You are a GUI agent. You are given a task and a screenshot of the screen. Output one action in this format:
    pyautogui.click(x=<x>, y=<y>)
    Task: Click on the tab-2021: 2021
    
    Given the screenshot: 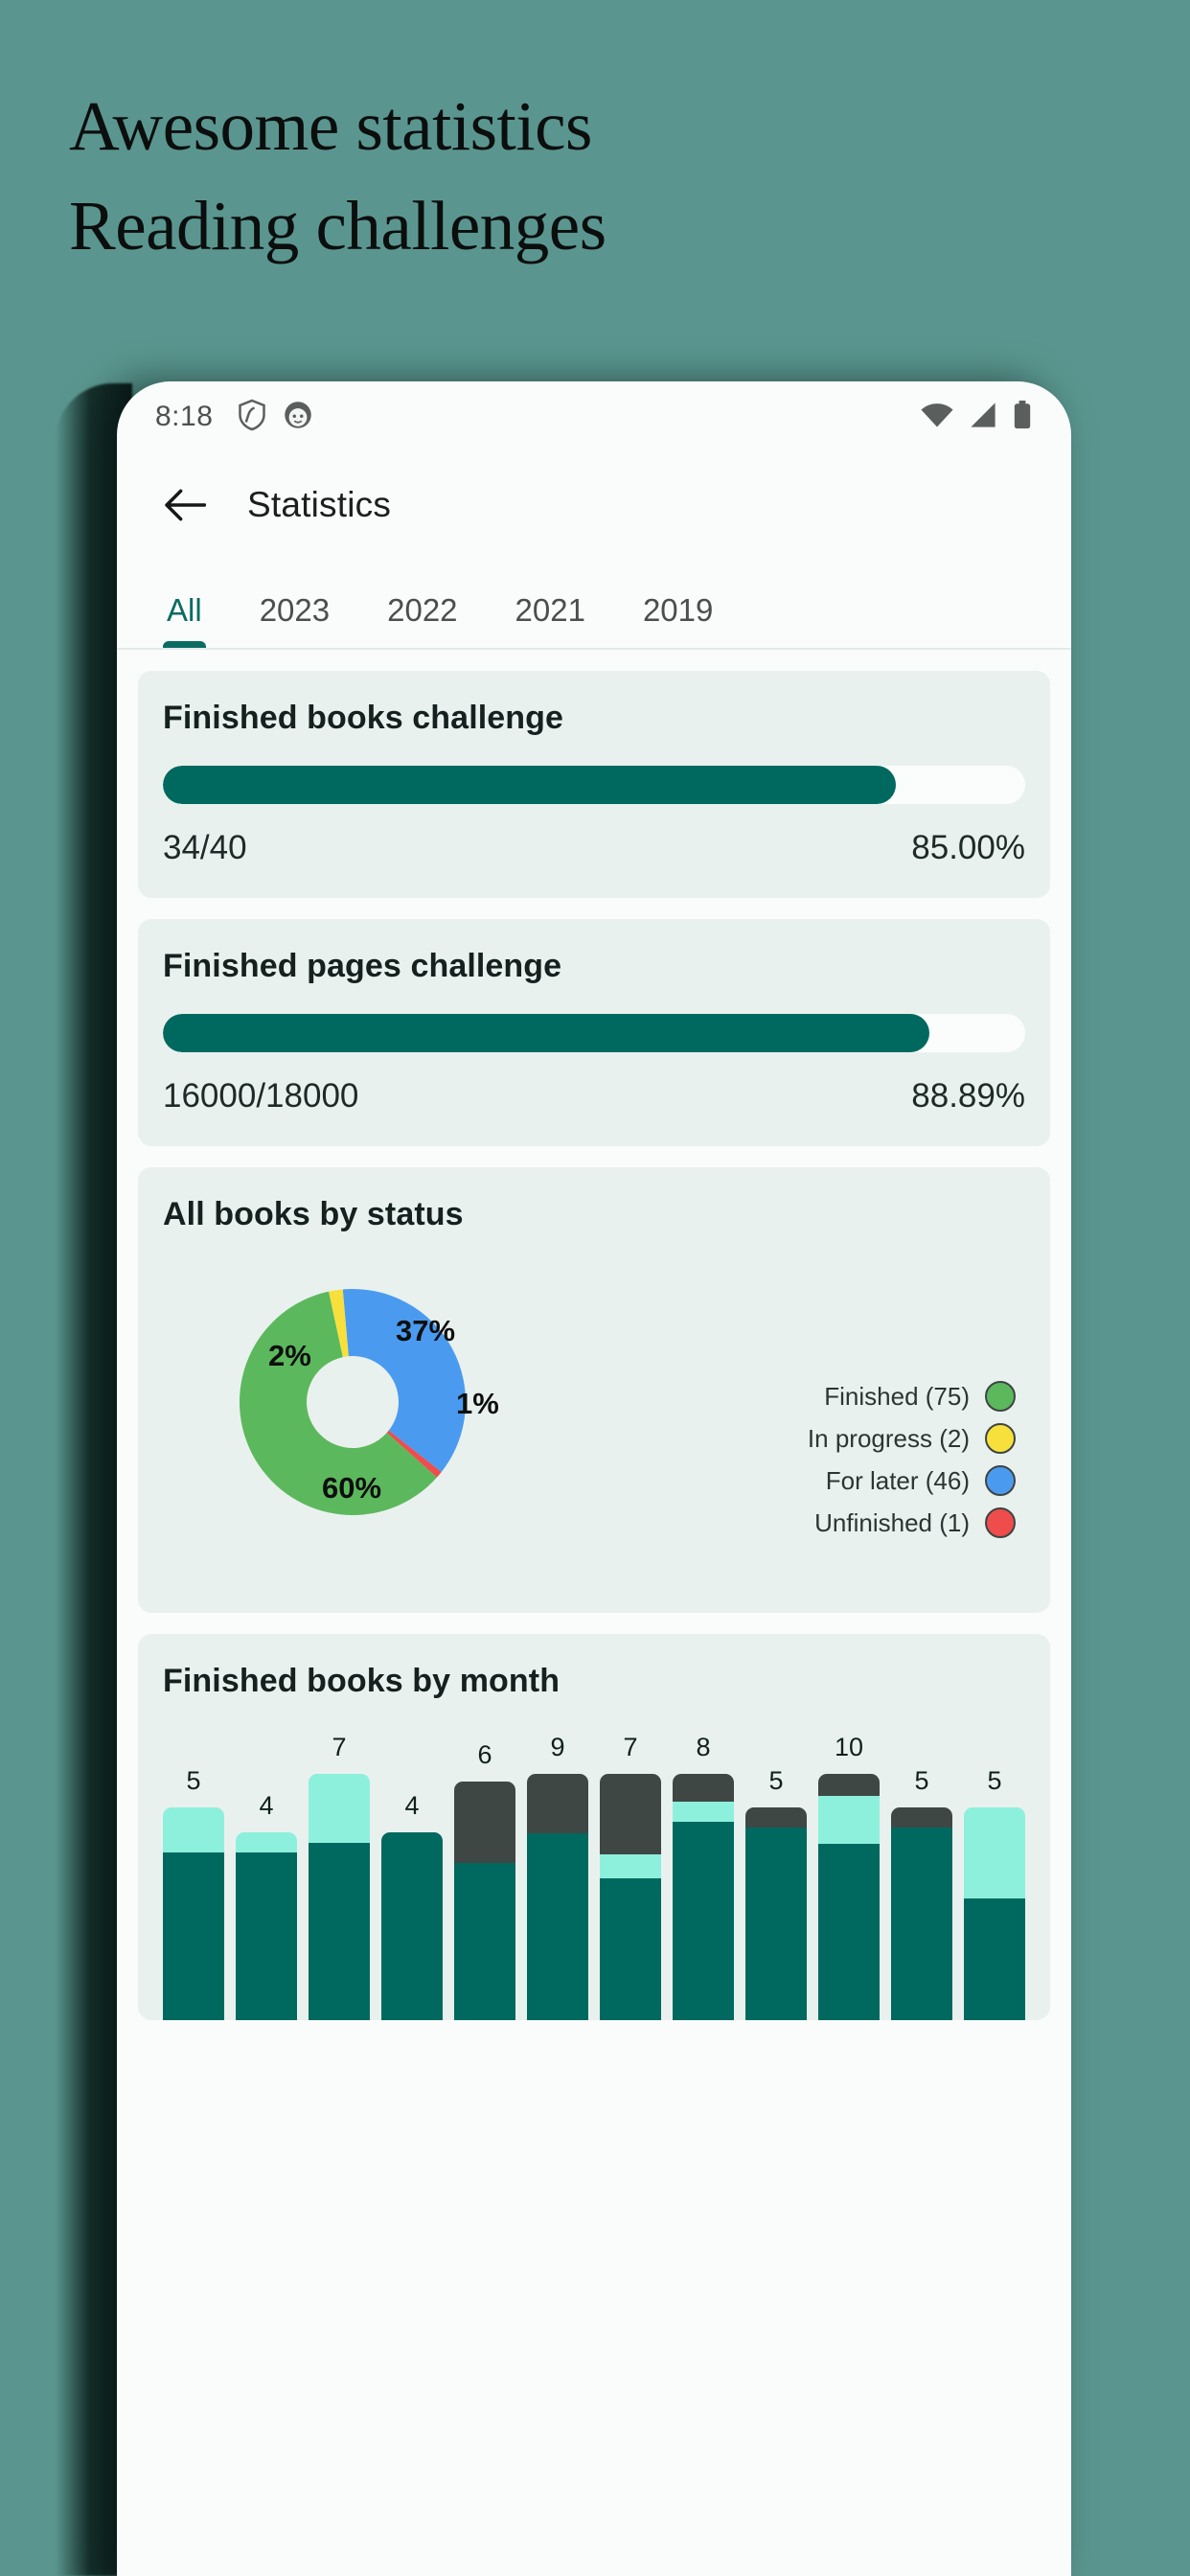 What is the action you would take?
    pyautogui.click(x=550, y=621)
    